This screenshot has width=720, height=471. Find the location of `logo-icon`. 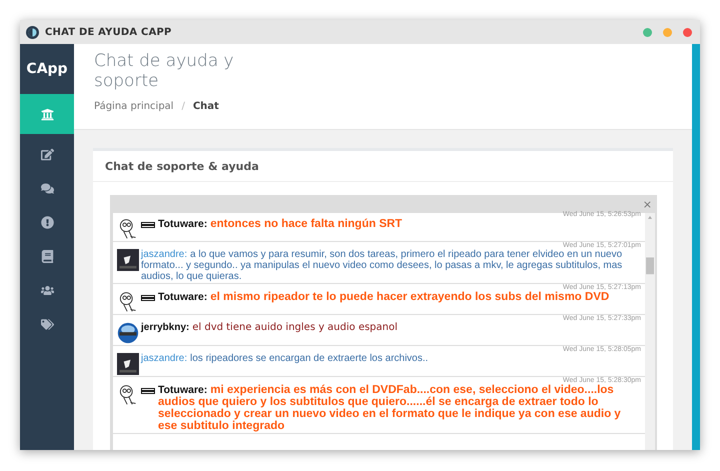

logo-icon is located at coordinates (32, 32).